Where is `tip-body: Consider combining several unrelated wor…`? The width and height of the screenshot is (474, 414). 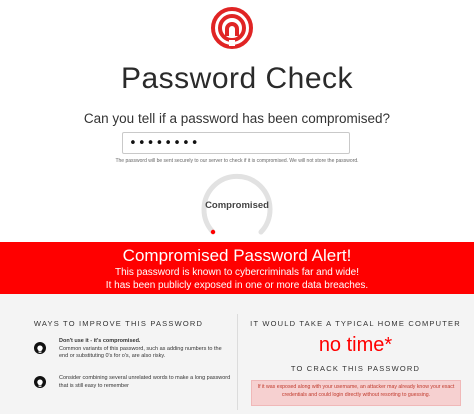
tip-body: Consider combining several unrelated wor… is located at coordinates (145, 382).